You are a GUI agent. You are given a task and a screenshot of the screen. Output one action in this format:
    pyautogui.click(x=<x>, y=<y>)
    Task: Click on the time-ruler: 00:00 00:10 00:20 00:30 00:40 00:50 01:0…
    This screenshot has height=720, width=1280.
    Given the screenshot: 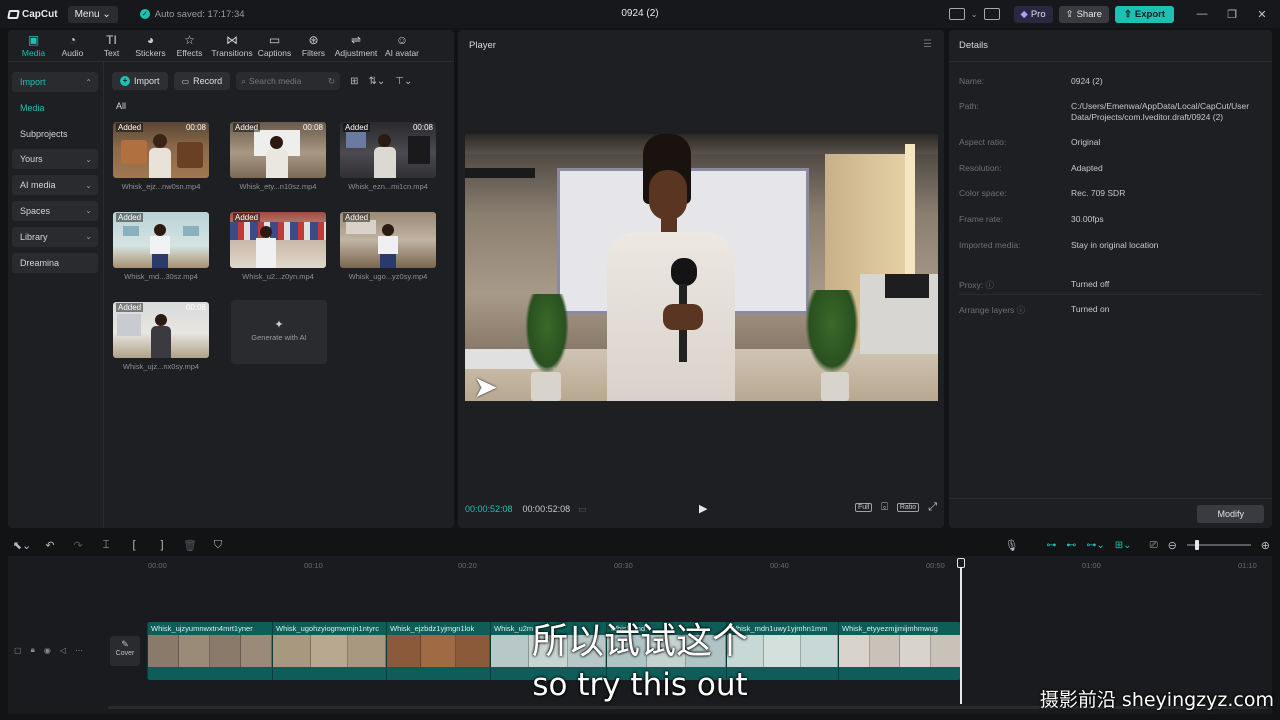 What is the action you would take?
    pyautogui.click(x=708, y=565)
    